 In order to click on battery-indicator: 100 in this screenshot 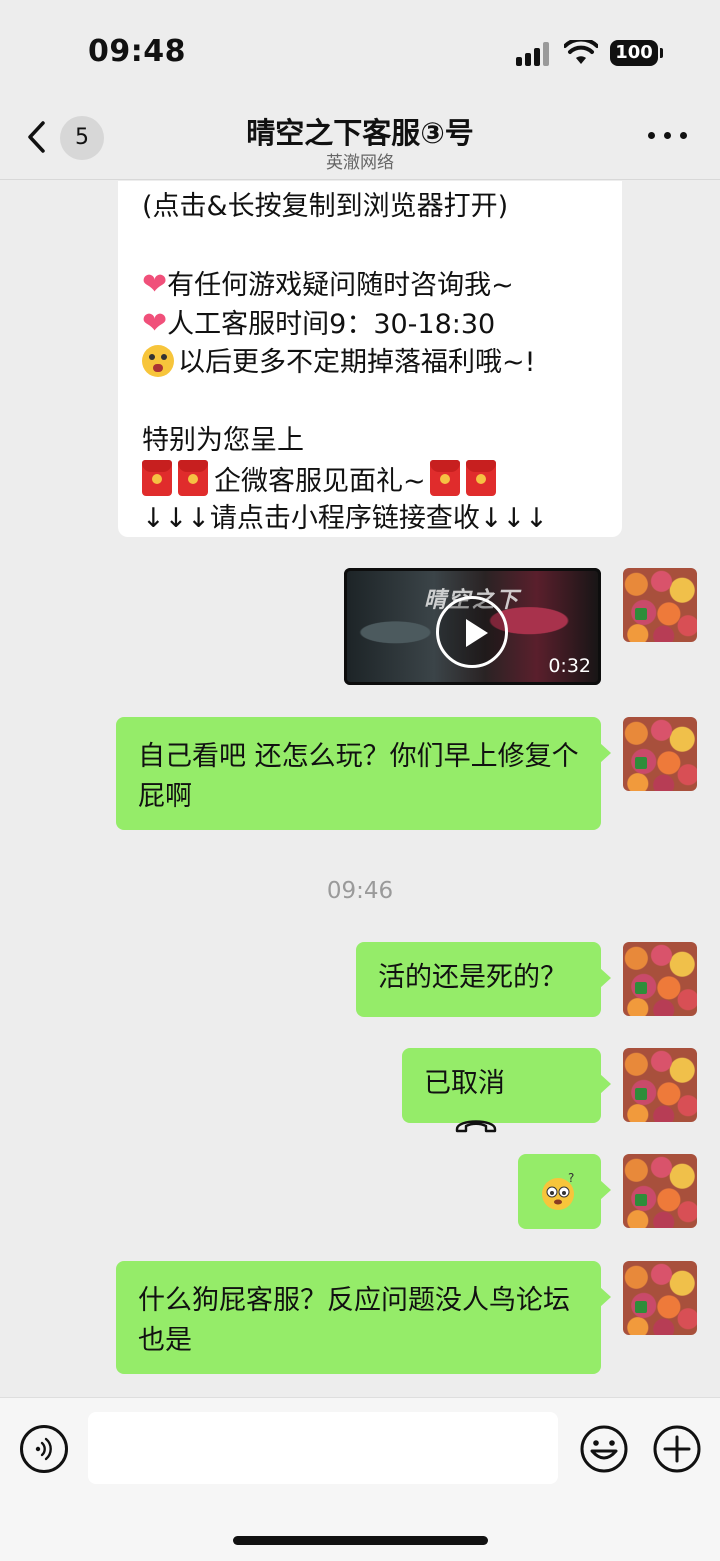, I will do `click(636, 53)`.